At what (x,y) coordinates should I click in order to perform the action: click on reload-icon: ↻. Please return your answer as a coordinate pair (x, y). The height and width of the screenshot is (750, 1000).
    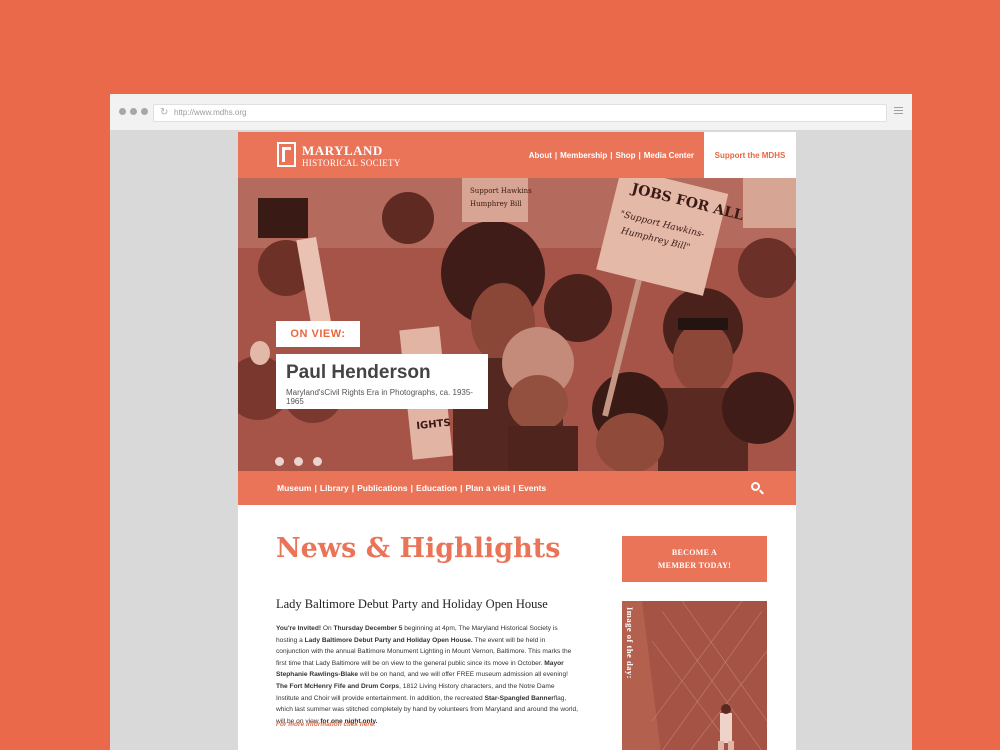
    Looking at the image, I should click on (164, 113).